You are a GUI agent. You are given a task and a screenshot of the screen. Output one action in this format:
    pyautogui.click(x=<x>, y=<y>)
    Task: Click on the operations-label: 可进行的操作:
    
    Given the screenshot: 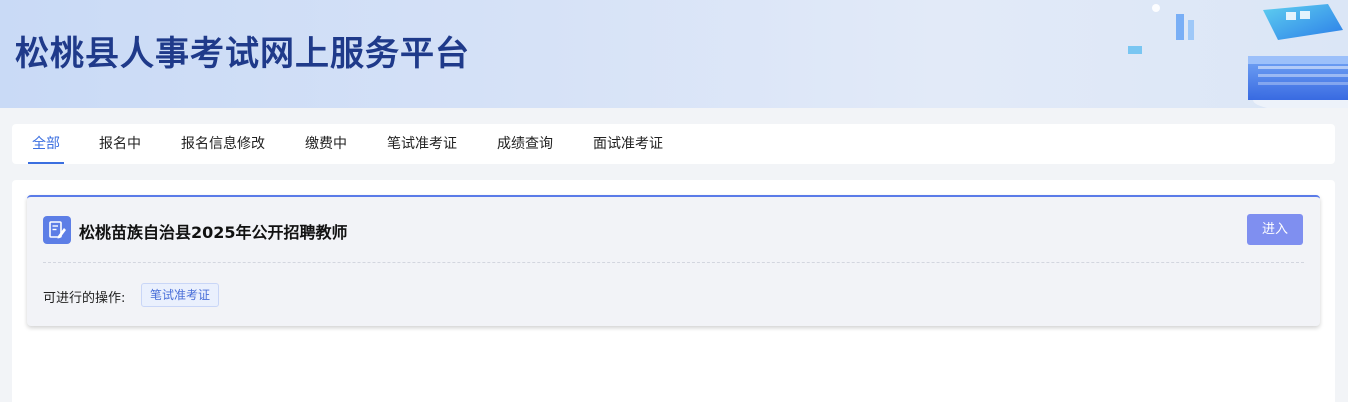 What is the action you would take?
    pyautogui.click(x=84, y=298)
    